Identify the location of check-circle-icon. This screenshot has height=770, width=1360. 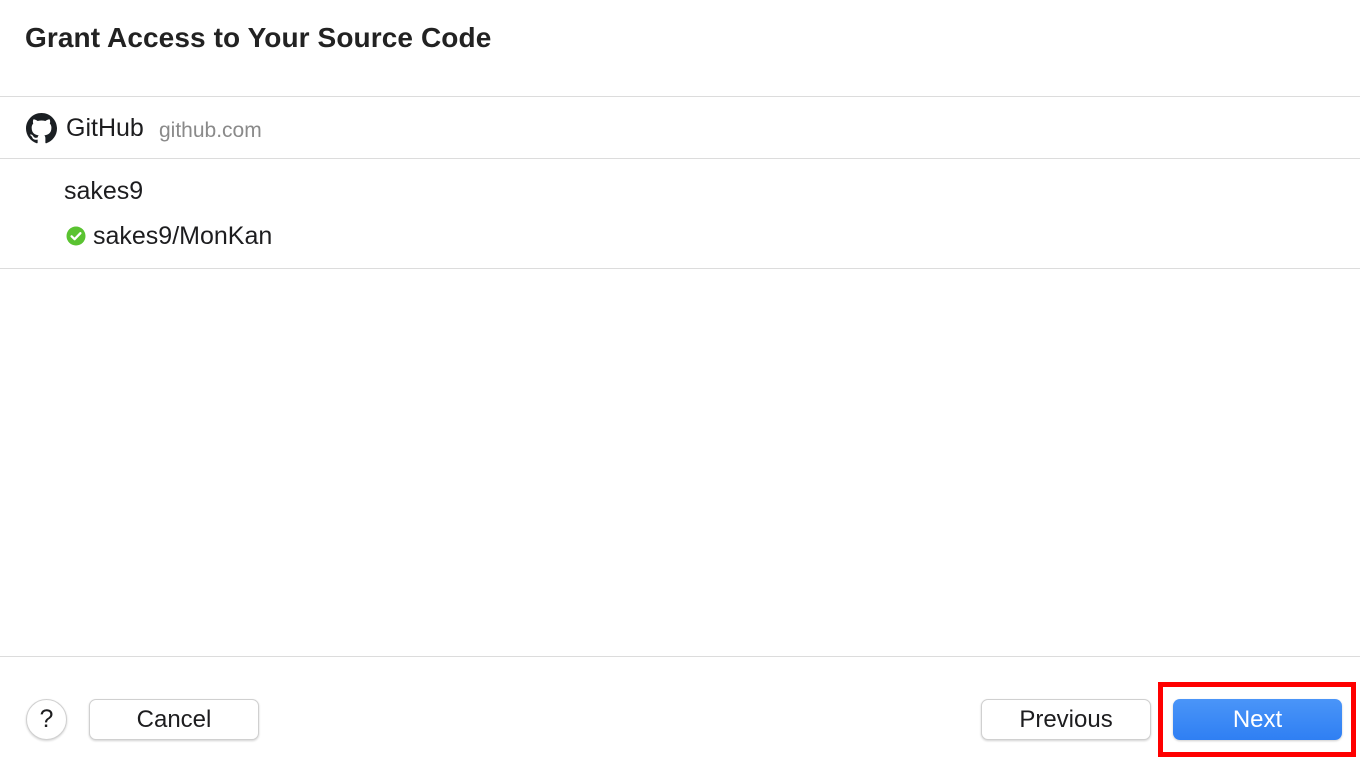
(76, 236).